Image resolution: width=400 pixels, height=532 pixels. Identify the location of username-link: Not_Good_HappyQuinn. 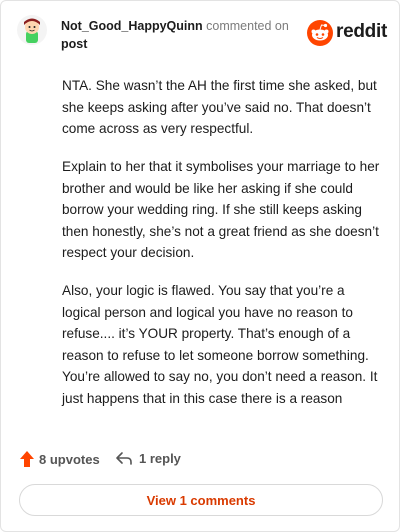
(132, 26).